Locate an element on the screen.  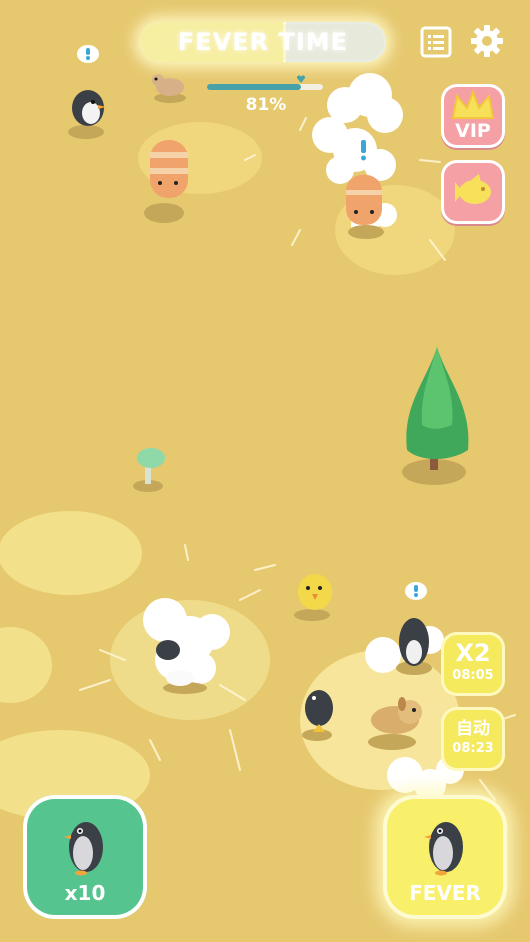
heart-marker-icon is located at coordinates (301, 79).